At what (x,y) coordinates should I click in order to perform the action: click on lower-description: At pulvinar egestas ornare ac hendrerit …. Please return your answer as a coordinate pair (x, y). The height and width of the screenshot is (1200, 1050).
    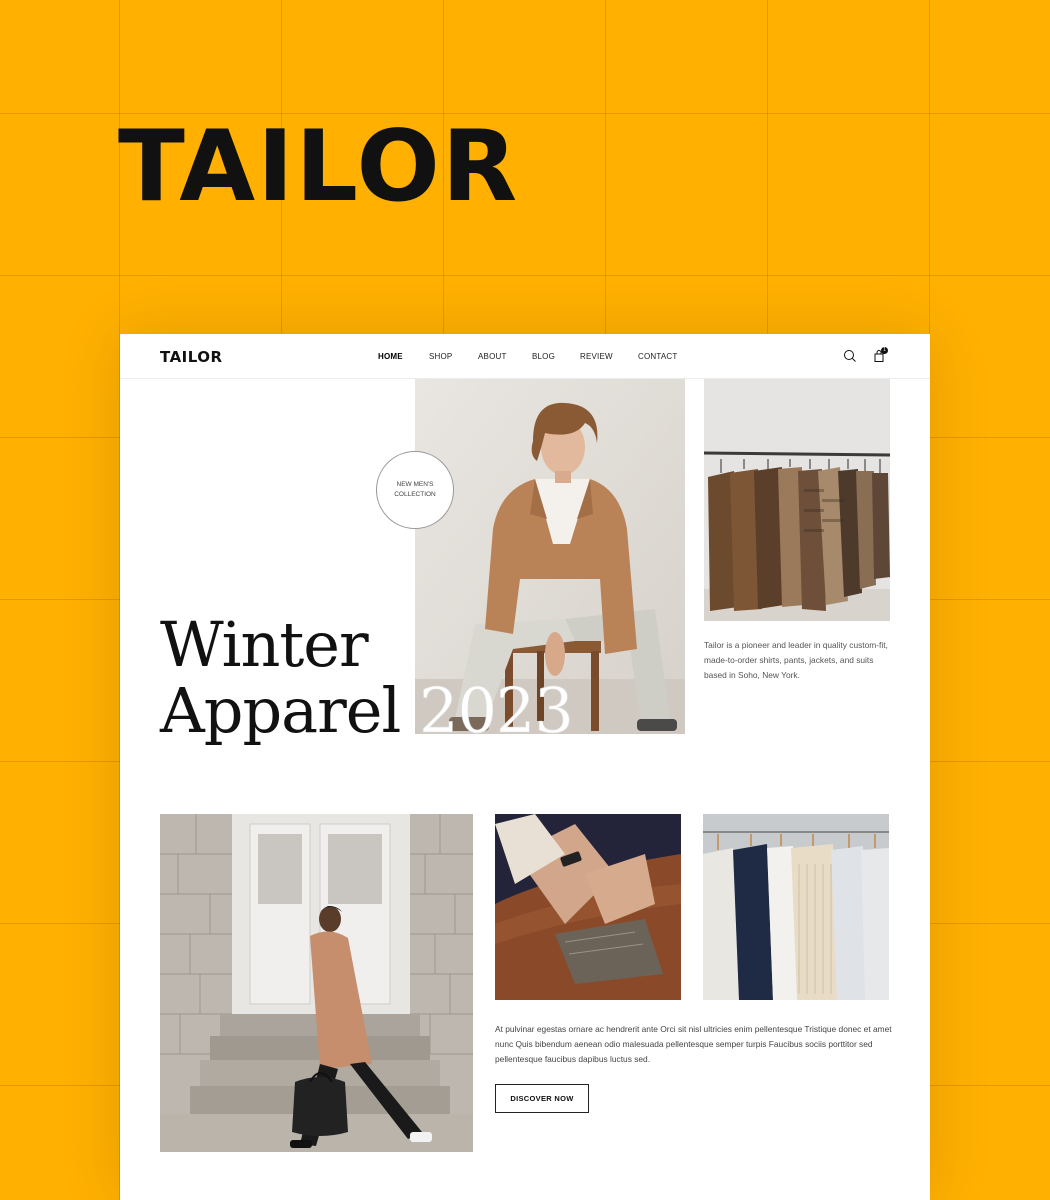
    Looking at the image, I should click on (693, 1044).